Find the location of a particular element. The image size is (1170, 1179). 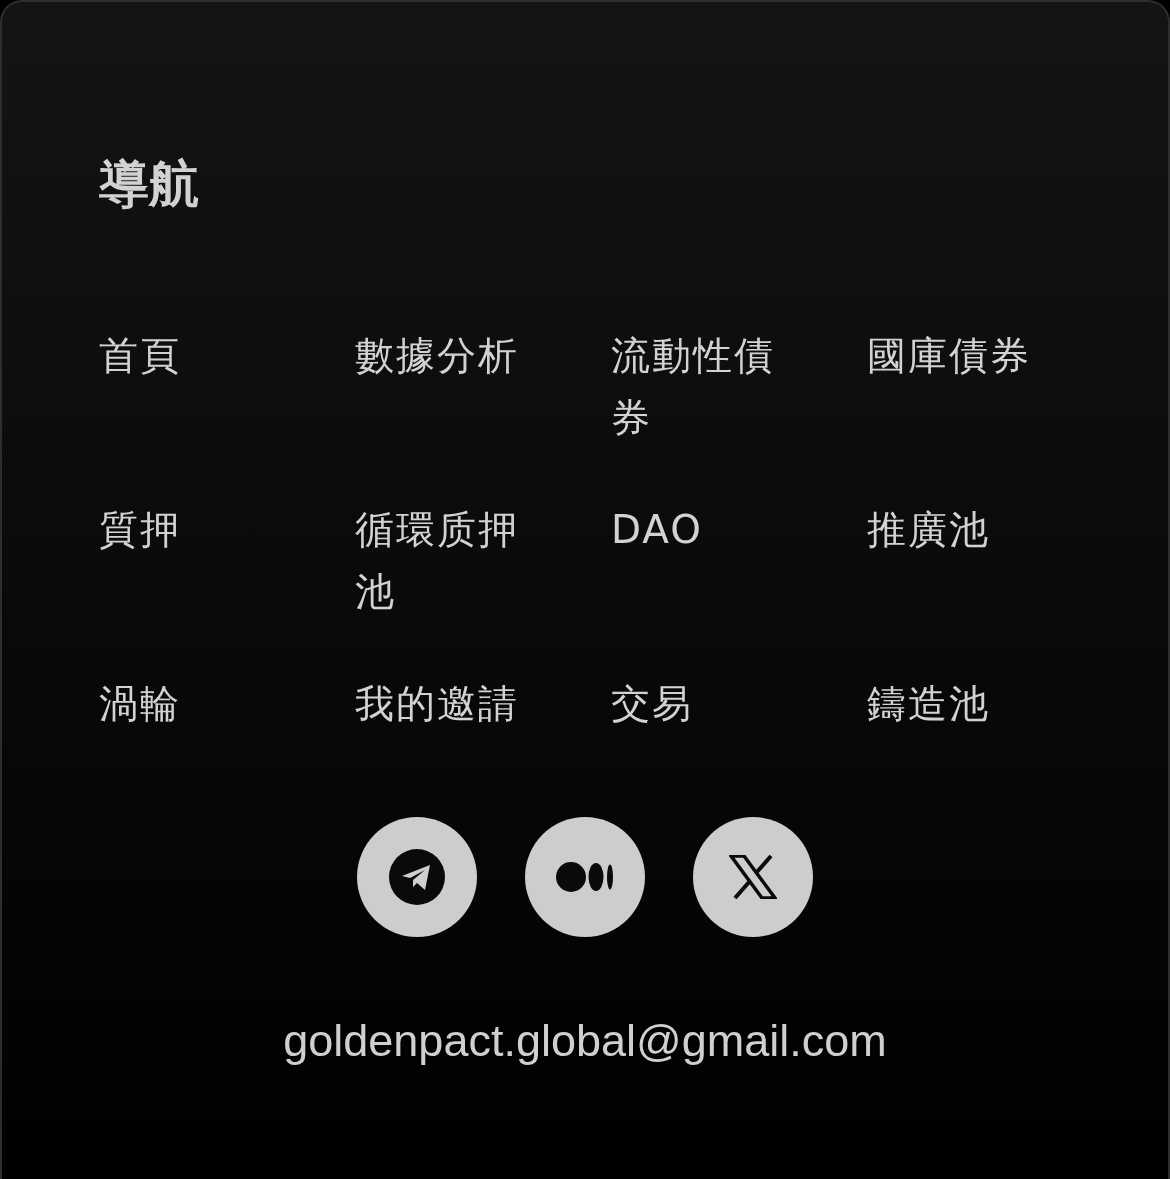

section-title: 導航 is located at coordinates (149, 184).